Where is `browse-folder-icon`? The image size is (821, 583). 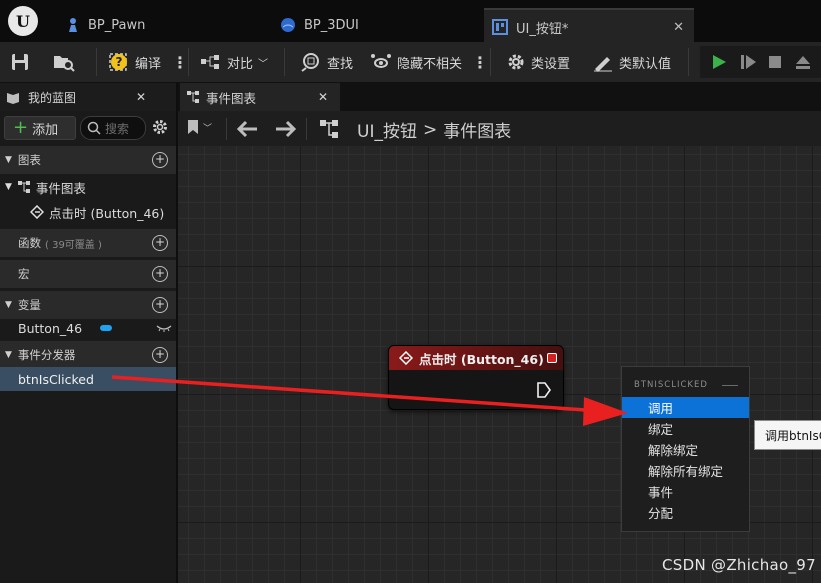
browse-folder-icon is located at coordinates (64, 64).